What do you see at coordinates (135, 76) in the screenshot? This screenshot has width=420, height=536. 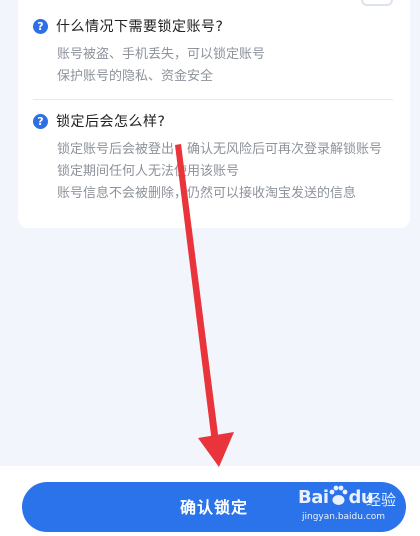 I see `faq-answer-line: 保护账号的隐私、资金安全` at bounding box center [135, 76].